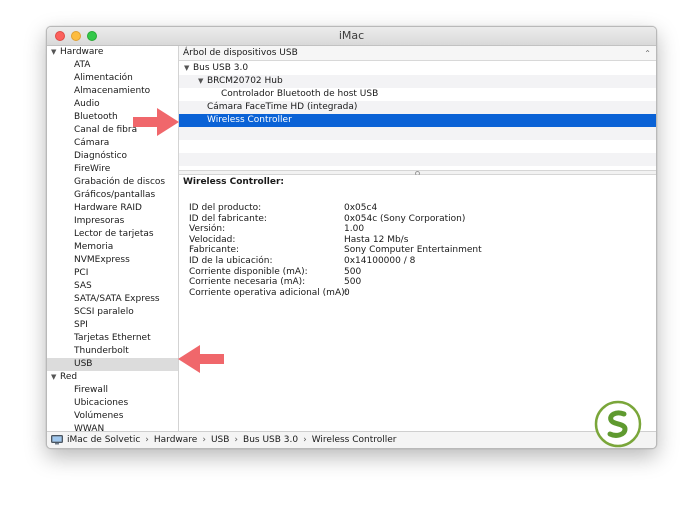  What do you see at coordinates (112, 221) in the screenshot?
I see `sidebar-item-impresoras: Impresoras` at bounding box center [112, 221].